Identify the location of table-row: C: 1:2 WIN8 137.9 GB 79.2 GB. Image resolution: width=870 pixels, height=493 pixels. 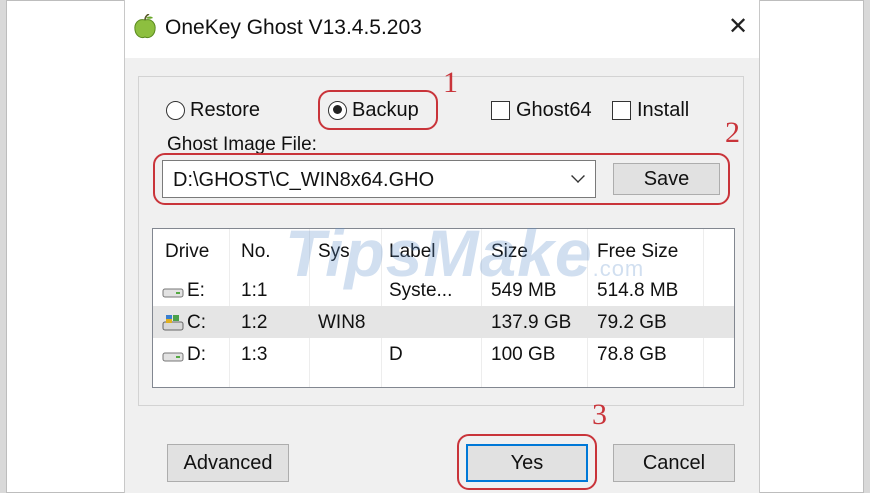
(443, 322).